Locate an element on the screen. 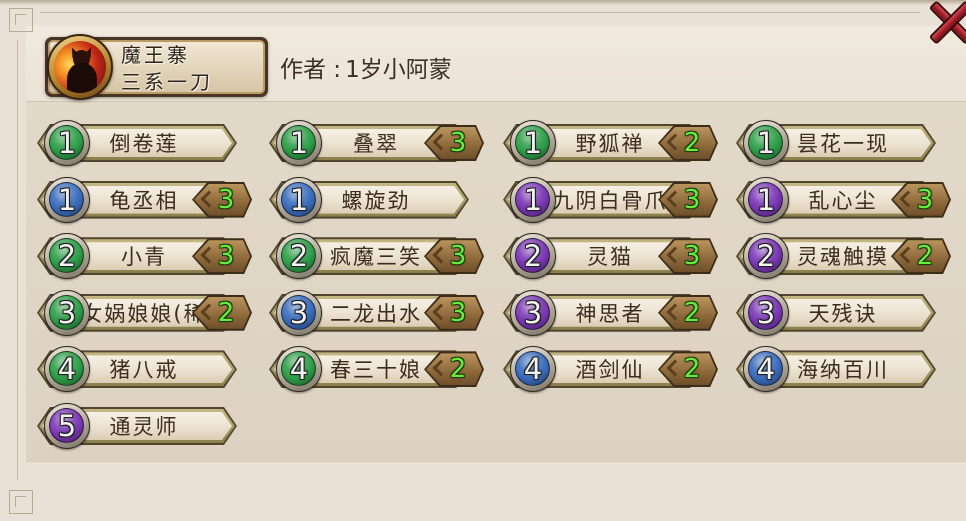 The image size is (966, 521). frame-line-left is located at coordinates (17, 260).